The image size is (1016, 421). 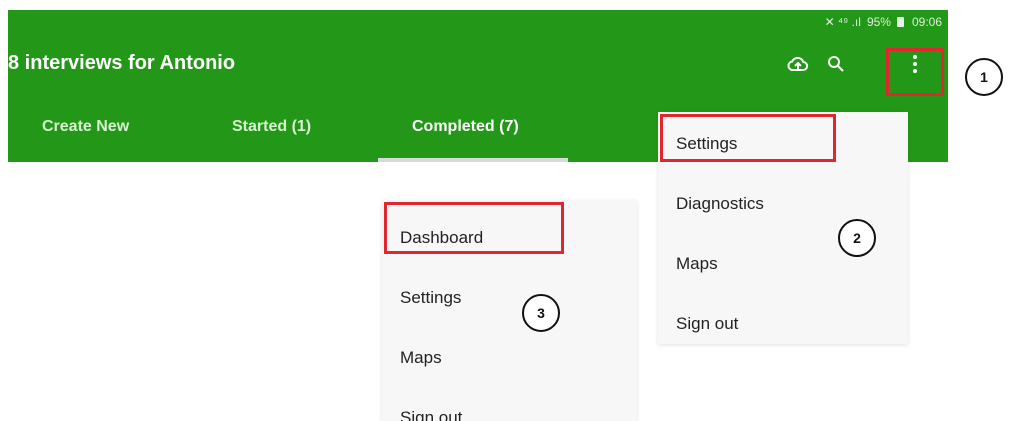 I want to click on cloud-sync-icon, so click(x=798, y=64).